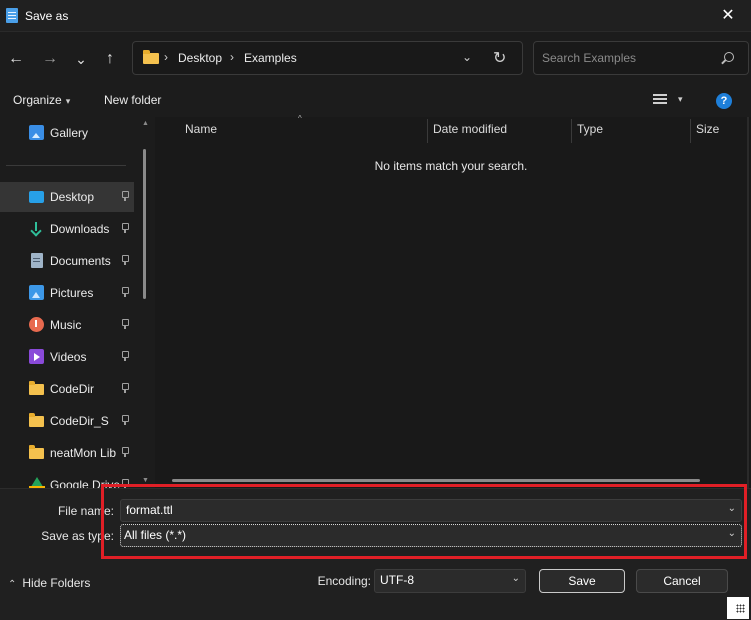 The width and height of the screenshot is (751, 620). Describe the element at coordinates (436, 480) in the screenshot. I see `horizontal-scrollbar` at that location.